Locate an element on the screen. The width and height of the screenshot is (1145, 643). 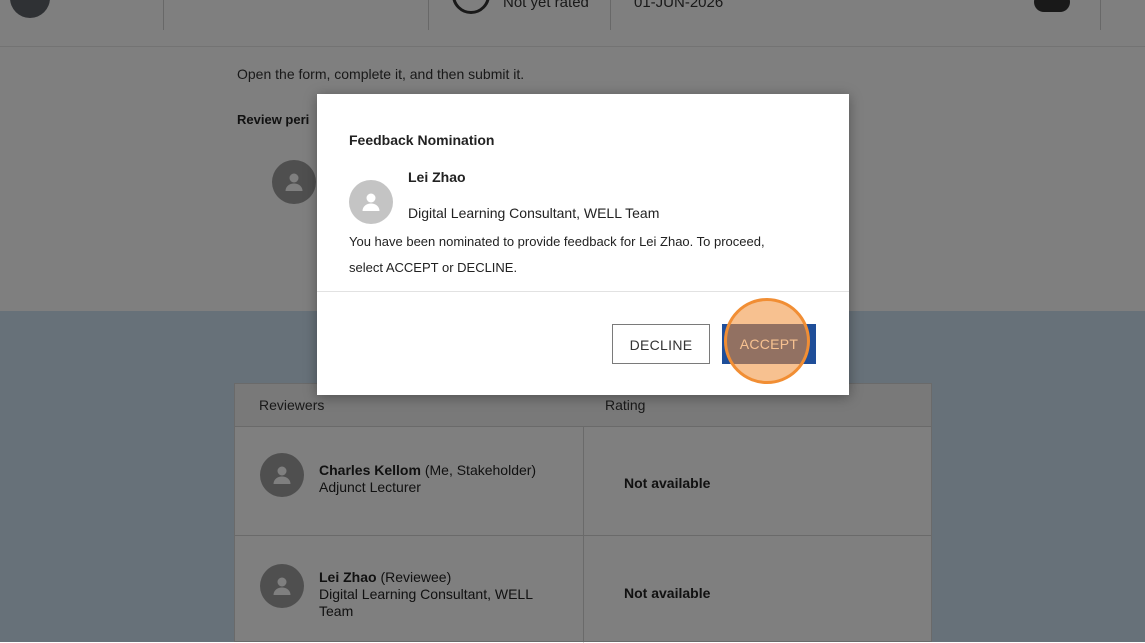
dialog-divider is located at coordinates (583, 291).